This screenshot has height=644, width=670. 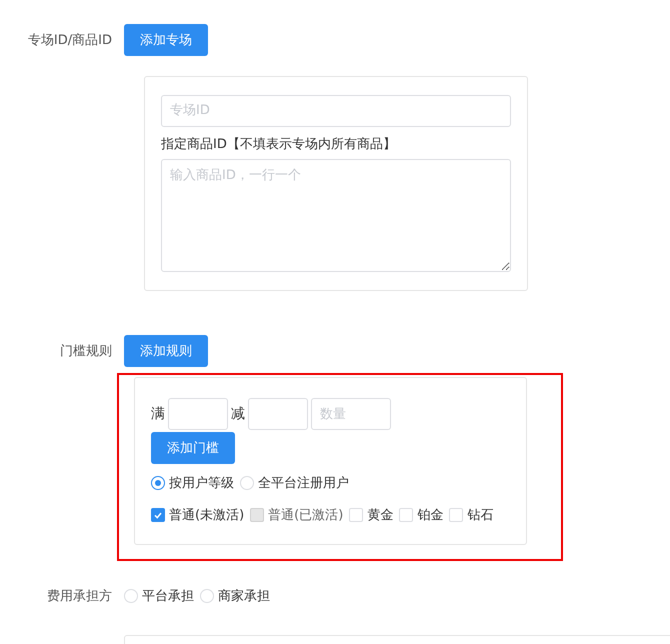 I want to click on option-label: 钻石, so click(x=480, y=515).